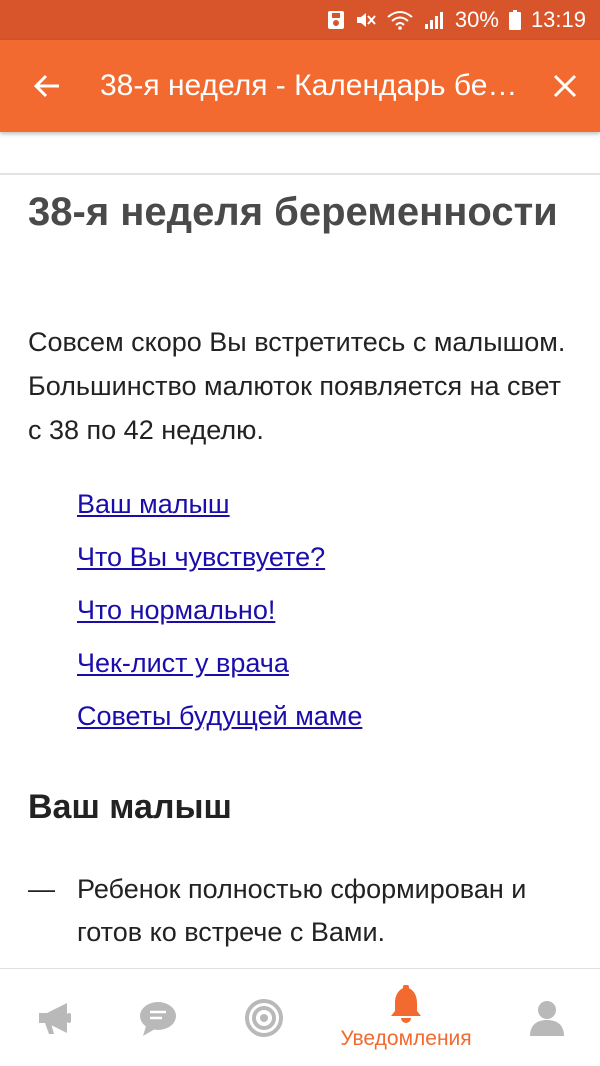 This screenshot has height=1066, width=600. What do you see at coordinates (201, 557) in the screenshot?
I see `toc-link-feelings: Что Вы чувствуете?` at bounding box center [201, 557].